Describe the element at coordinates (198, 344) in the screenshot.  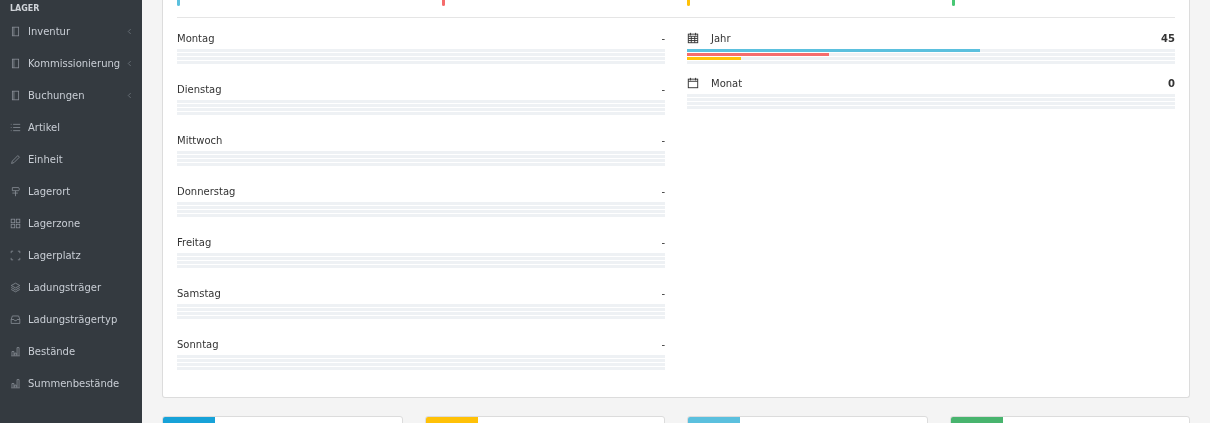
I see `weekday-label: Sonntag` at that location.